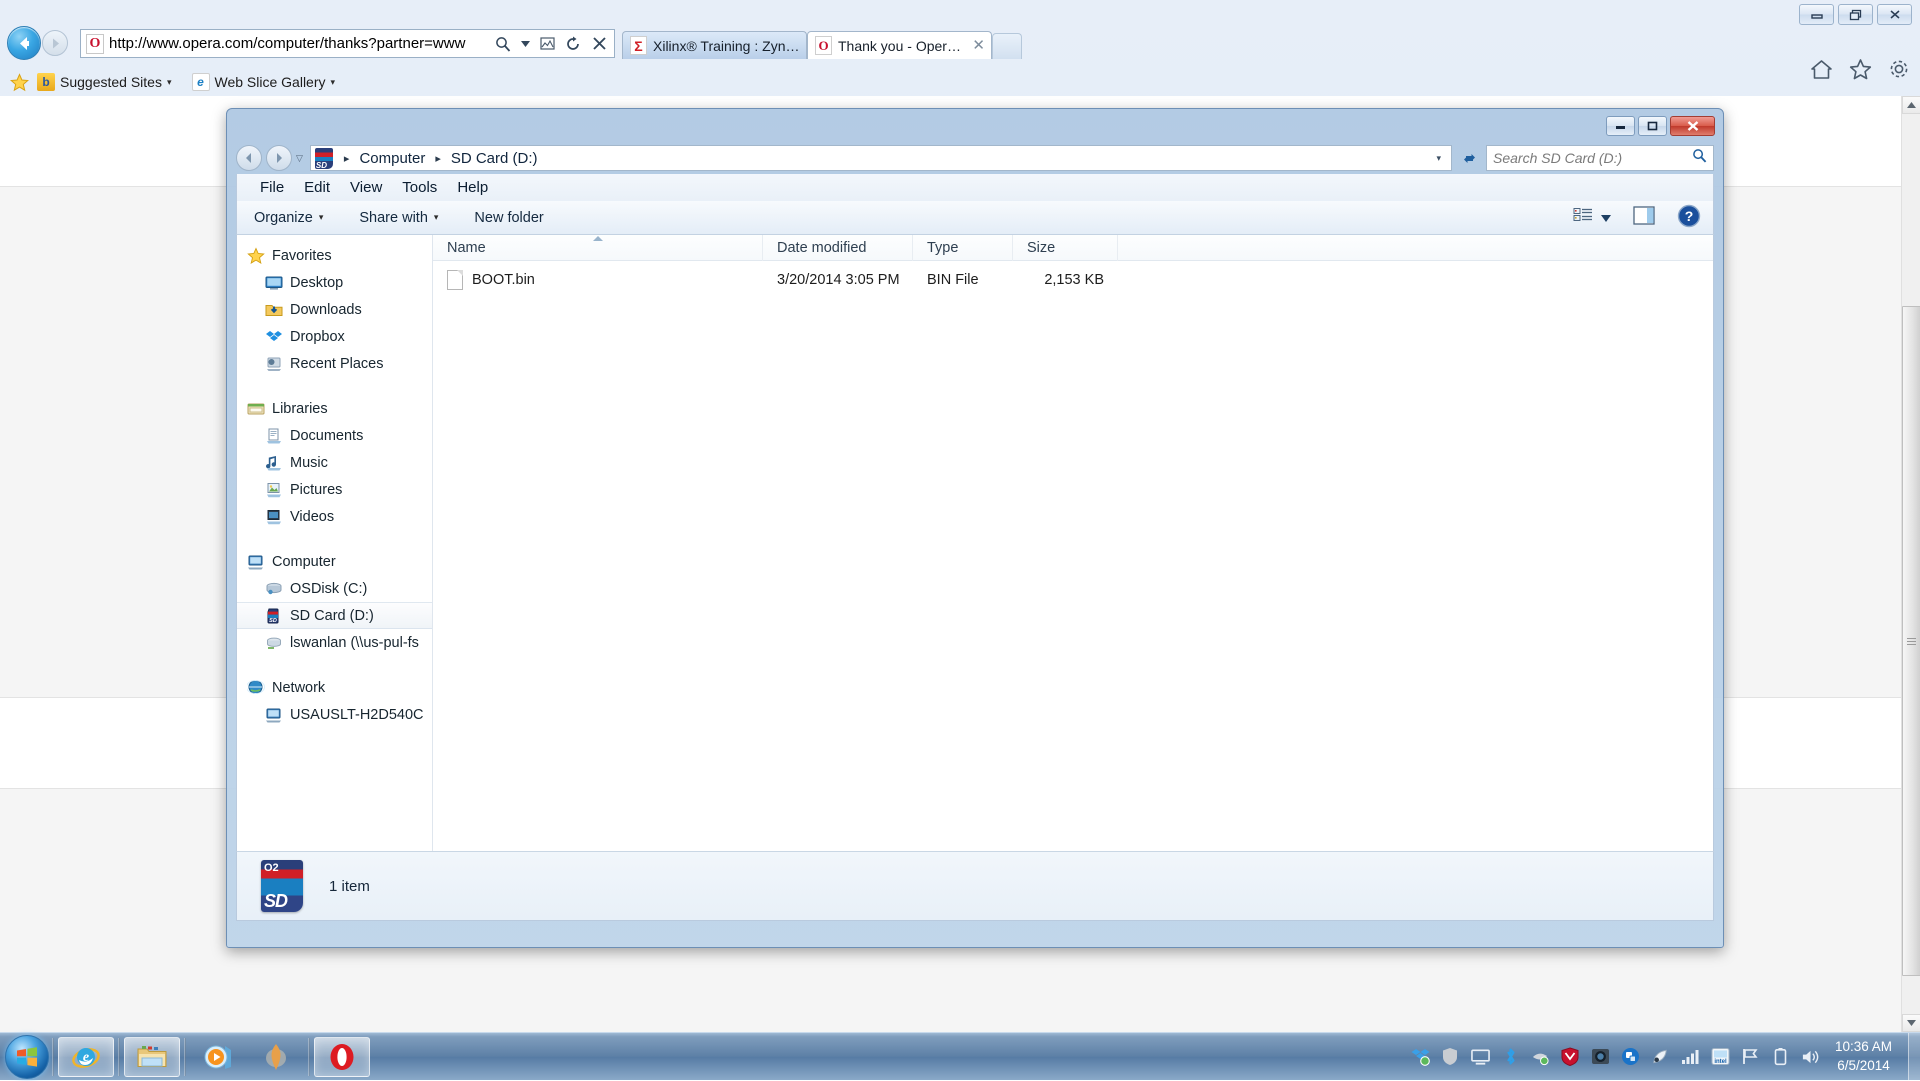 This screenshot has height=1081, width=1920. What do you see at coordinates (1583, 218) in the screenshot?
I see `view-list-icon` at bounding box center [1583, 218].